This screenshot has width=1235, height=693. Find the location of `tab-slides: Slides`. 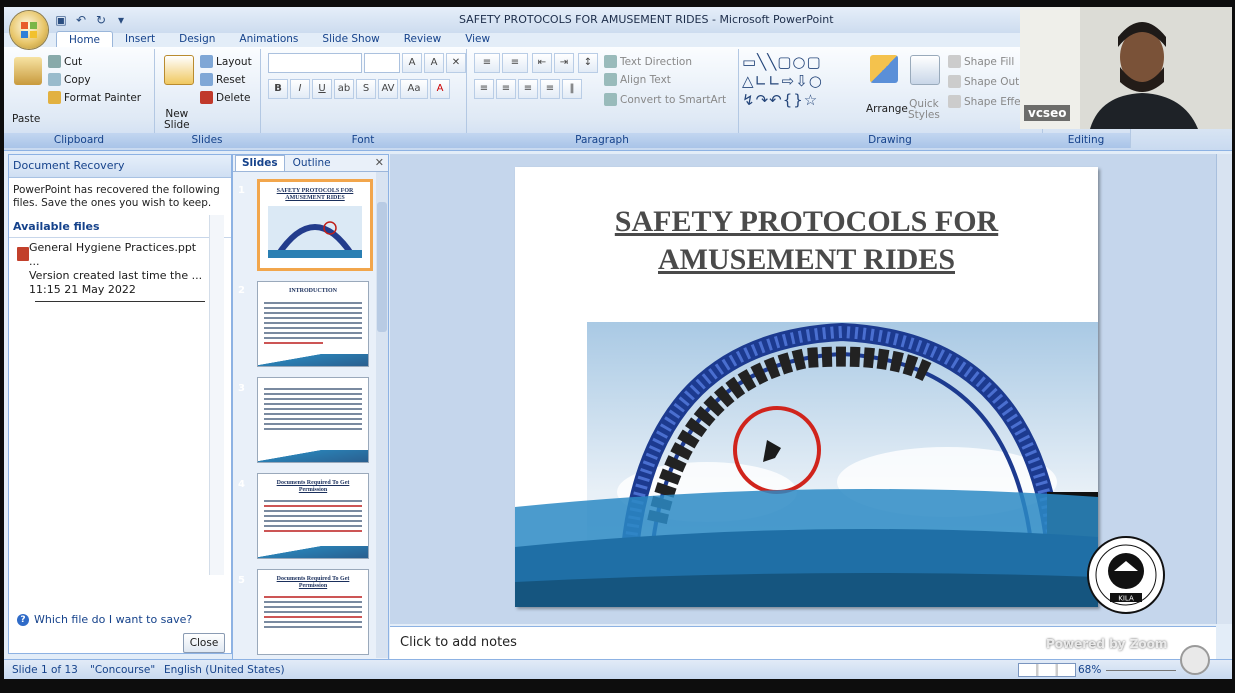

tab-slides: Slides is located at coordinates (260, 163).